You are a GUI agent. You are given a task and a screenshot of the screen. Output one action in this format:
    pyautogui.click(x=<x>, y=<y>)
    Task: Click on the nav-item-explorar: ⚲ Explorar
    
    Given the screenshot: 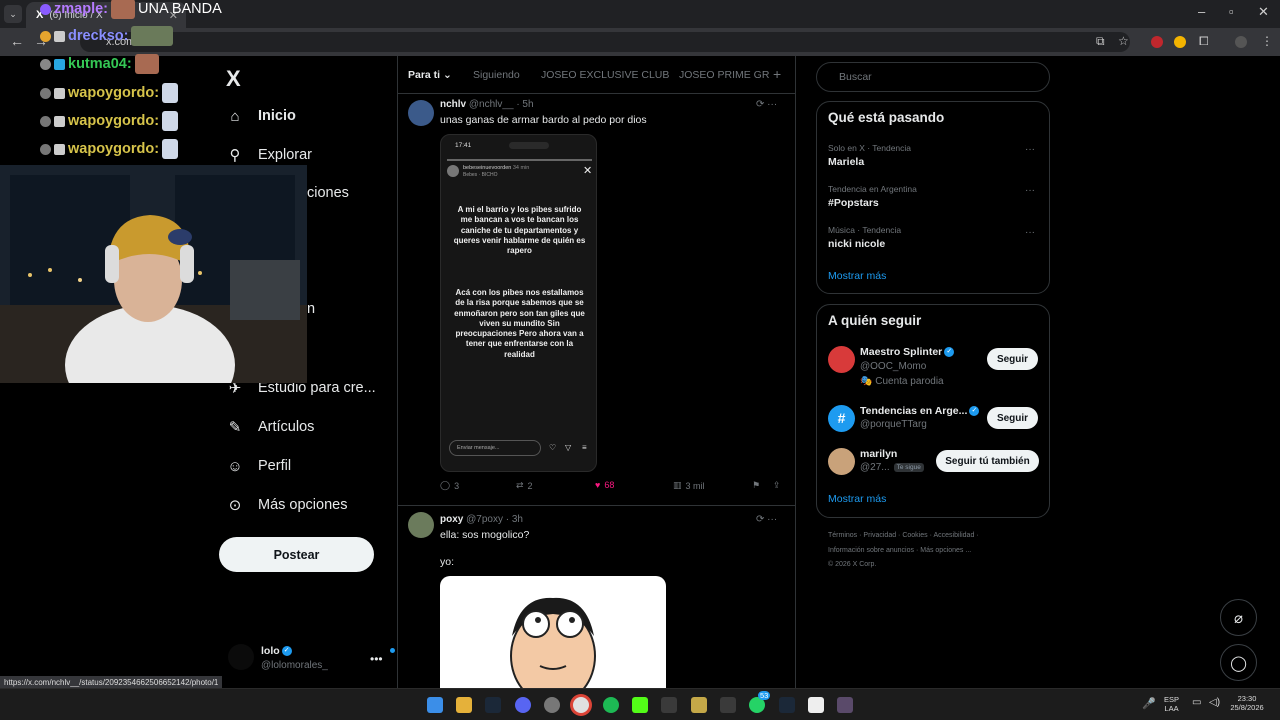 What is the action you would take?
    pyautogui.click(x=269, y=155)
    